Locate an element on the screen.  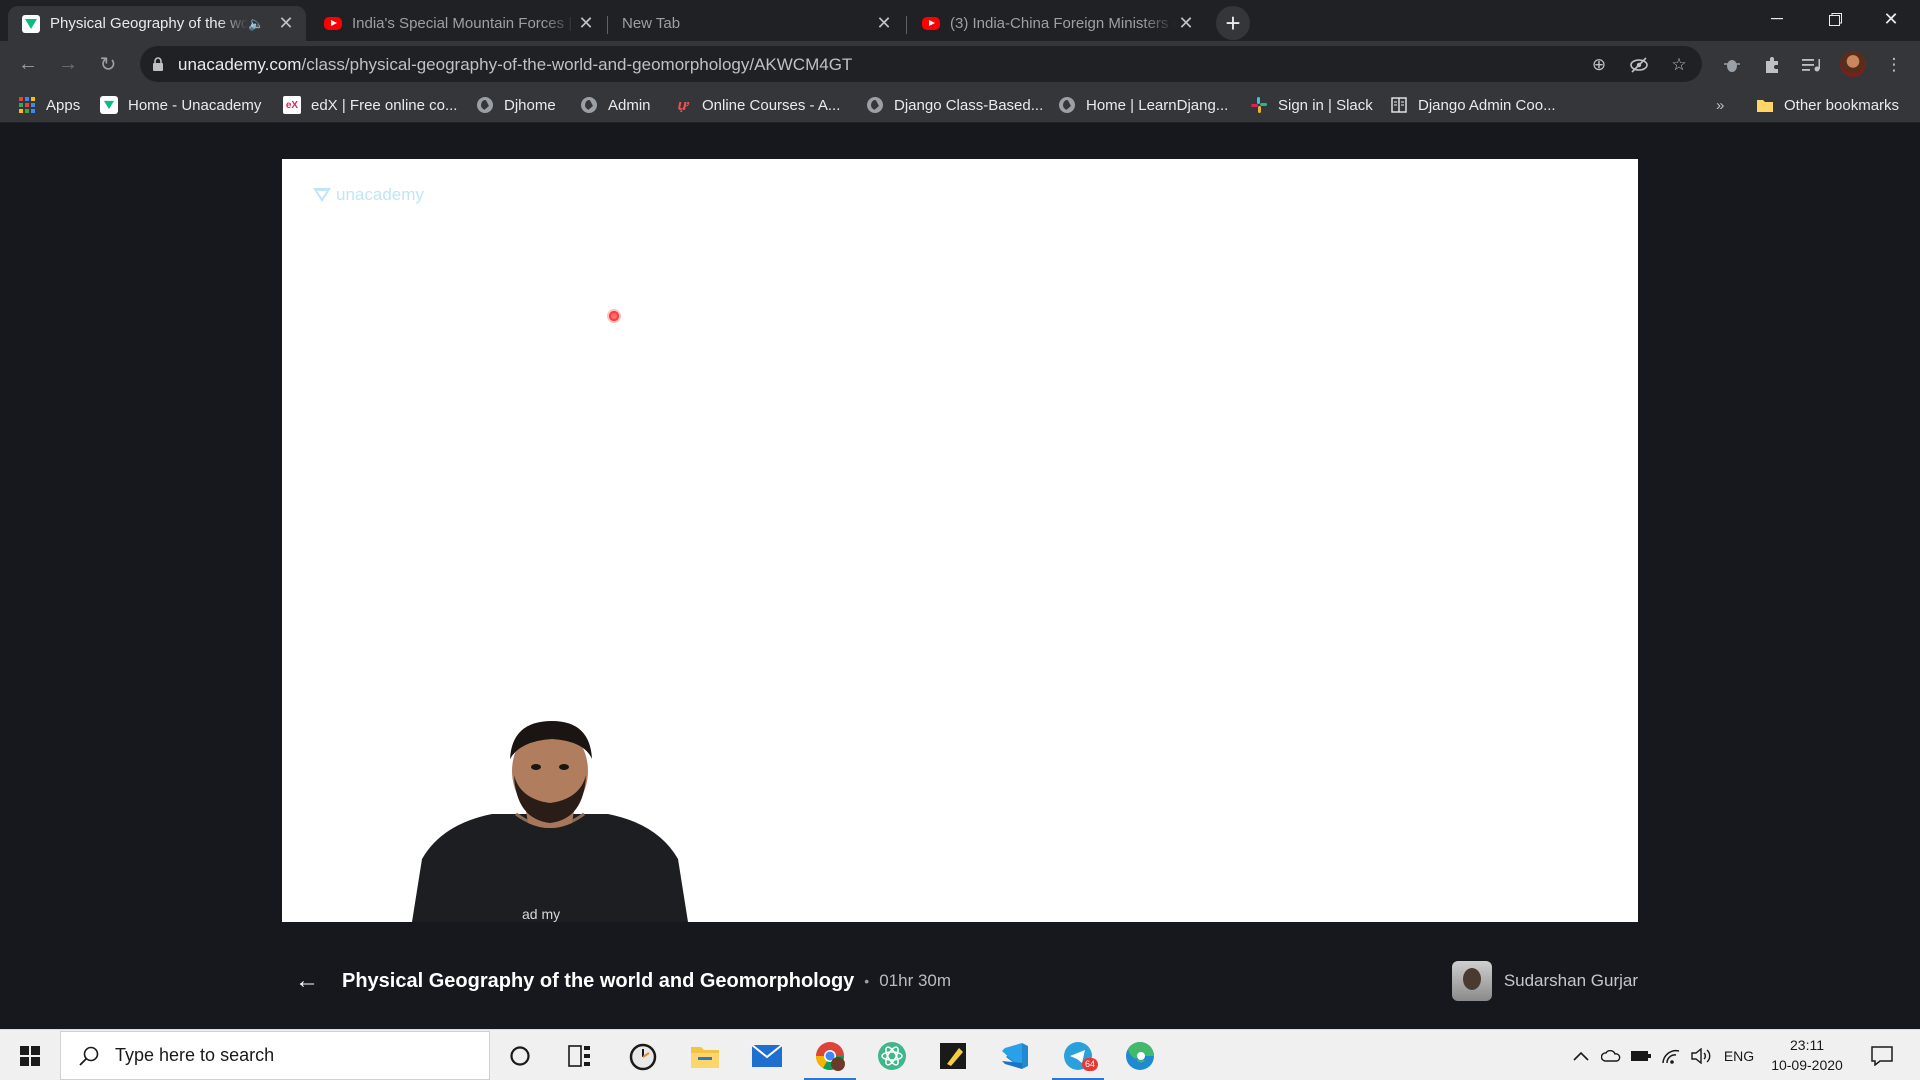
restore-icon is located at coordinates (1835, 19).